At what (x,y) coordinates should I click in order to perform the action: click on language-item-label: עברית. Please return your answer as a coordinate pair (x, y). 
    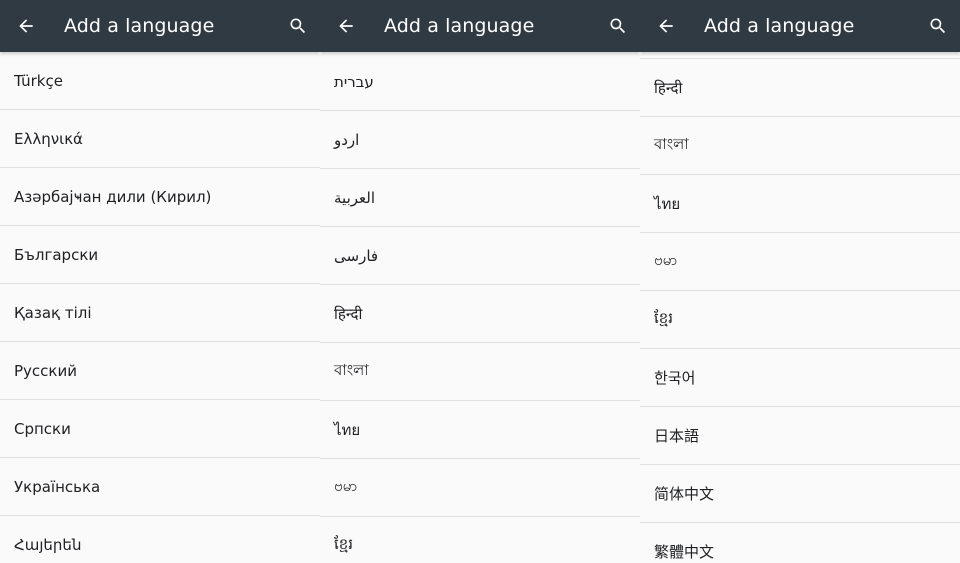
    Looking at the image, I should click on (354, 81).